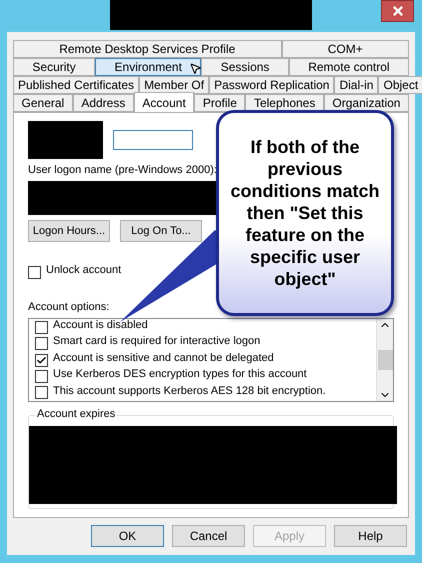  Describe the element at coordinates (271, 85) in the screenshot. I see `tab: Password Replication` at that location.